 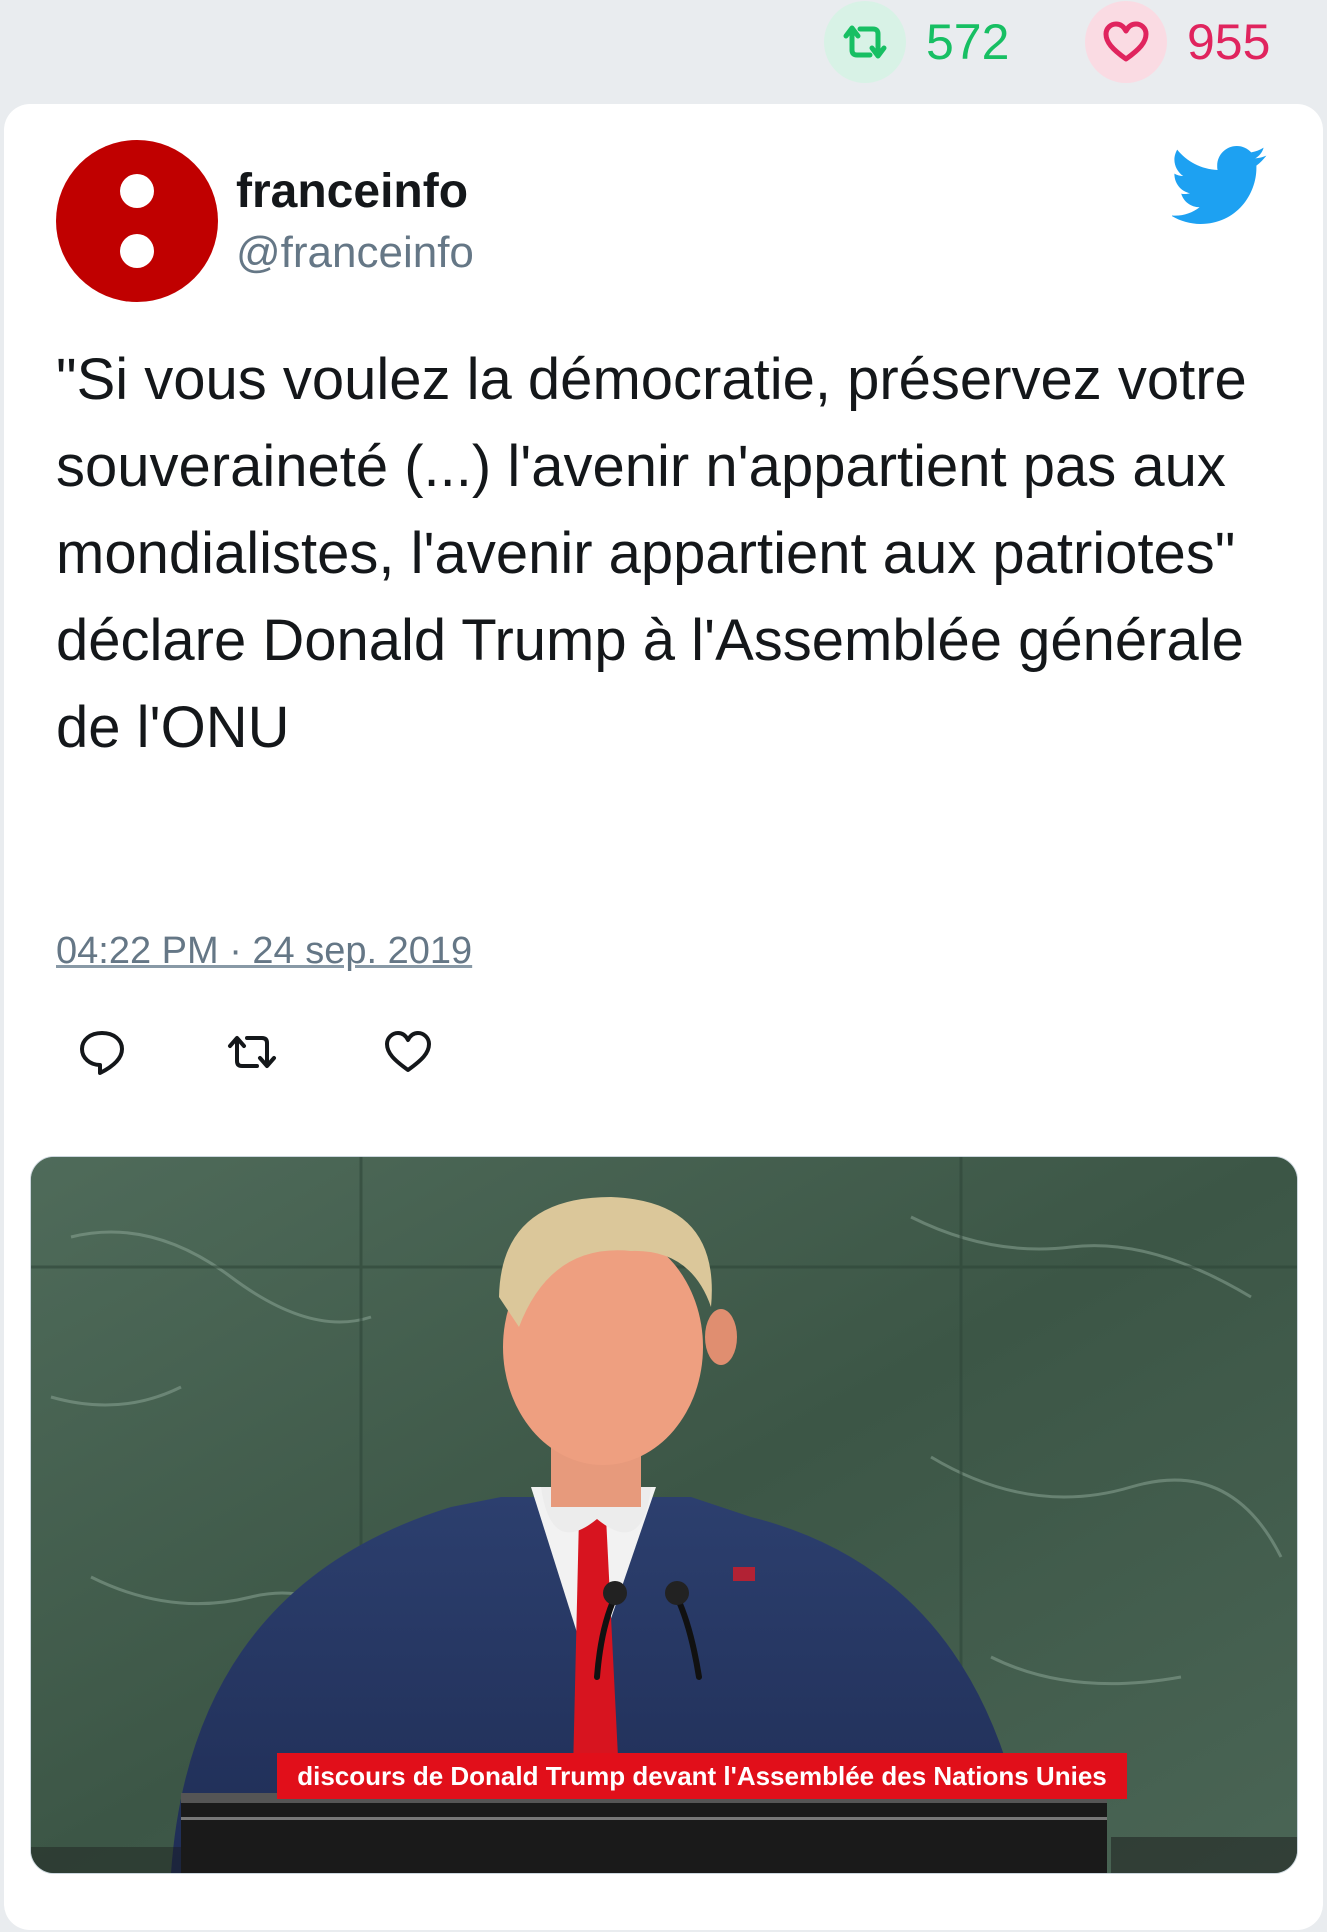 What do you see at coordinates (916, 42) in the screenshot?
I see `retweet-stat: 572` at bounding box center [916, 42].